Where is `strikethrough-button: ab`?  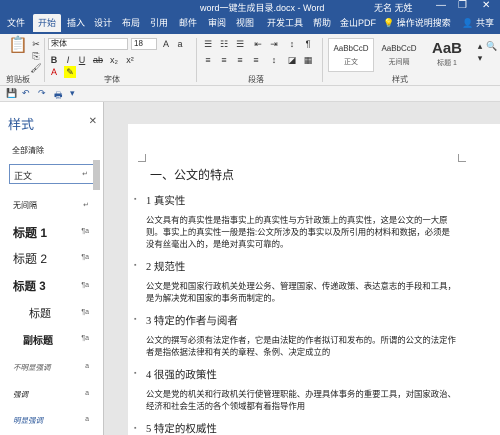 strikethrough-button: ab is located at coordinates (98, 60).